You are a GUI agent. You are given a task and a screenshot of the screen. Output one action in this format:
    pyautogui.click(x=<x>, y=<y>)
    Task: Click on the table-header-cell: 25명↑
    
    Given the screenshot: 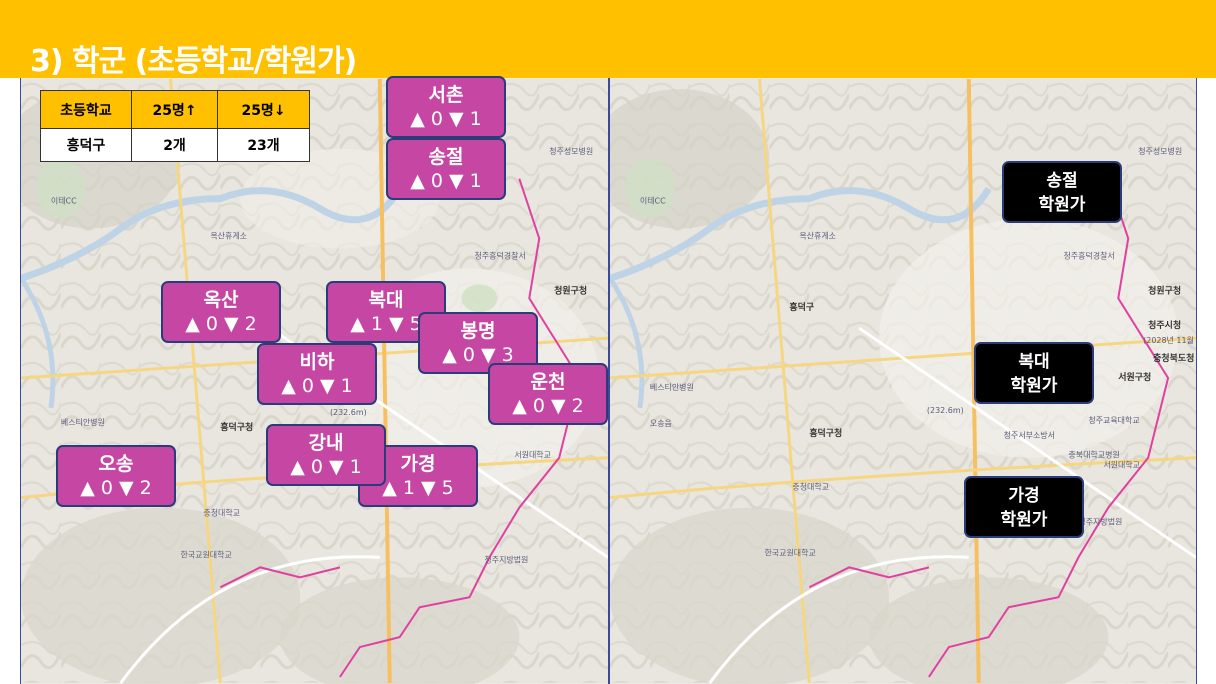 What is the action you would take?
    pyautogui.click(x=174, y=109)
    